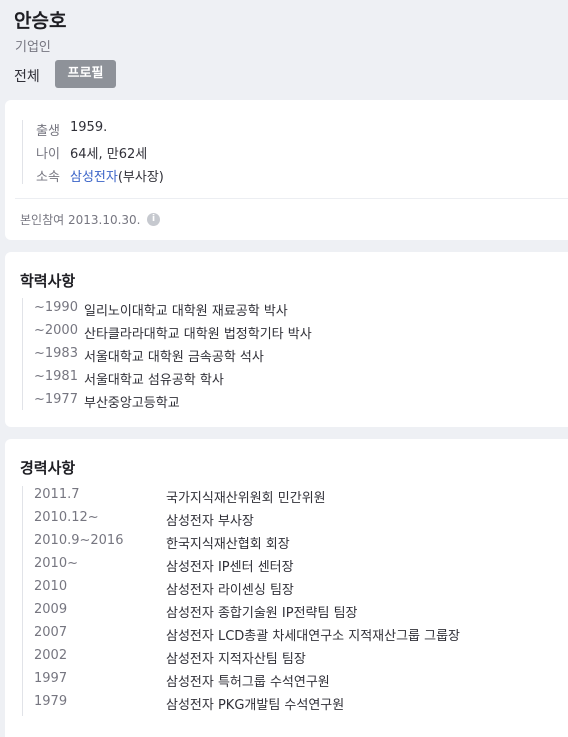  Describe the element at coordinates (198, 334) in the screenshot. I see `education-school: 산타클라라대학교 대학원 법정학기타 박사` at that location.